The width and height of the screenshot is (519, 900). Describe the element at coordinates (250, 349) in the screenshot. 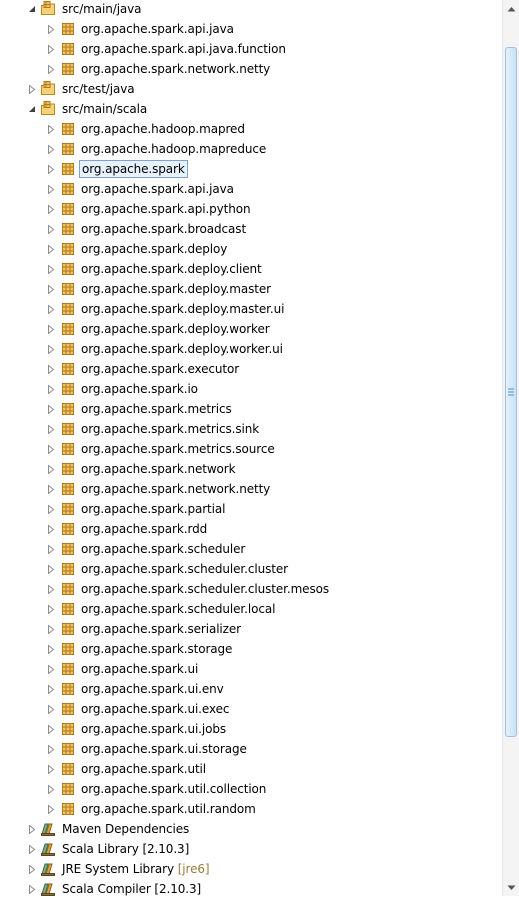

I see `tree-item-org-apache-spark-deploy-worker-ui: org.apache.spark.deploy.worker.ui` at that location.